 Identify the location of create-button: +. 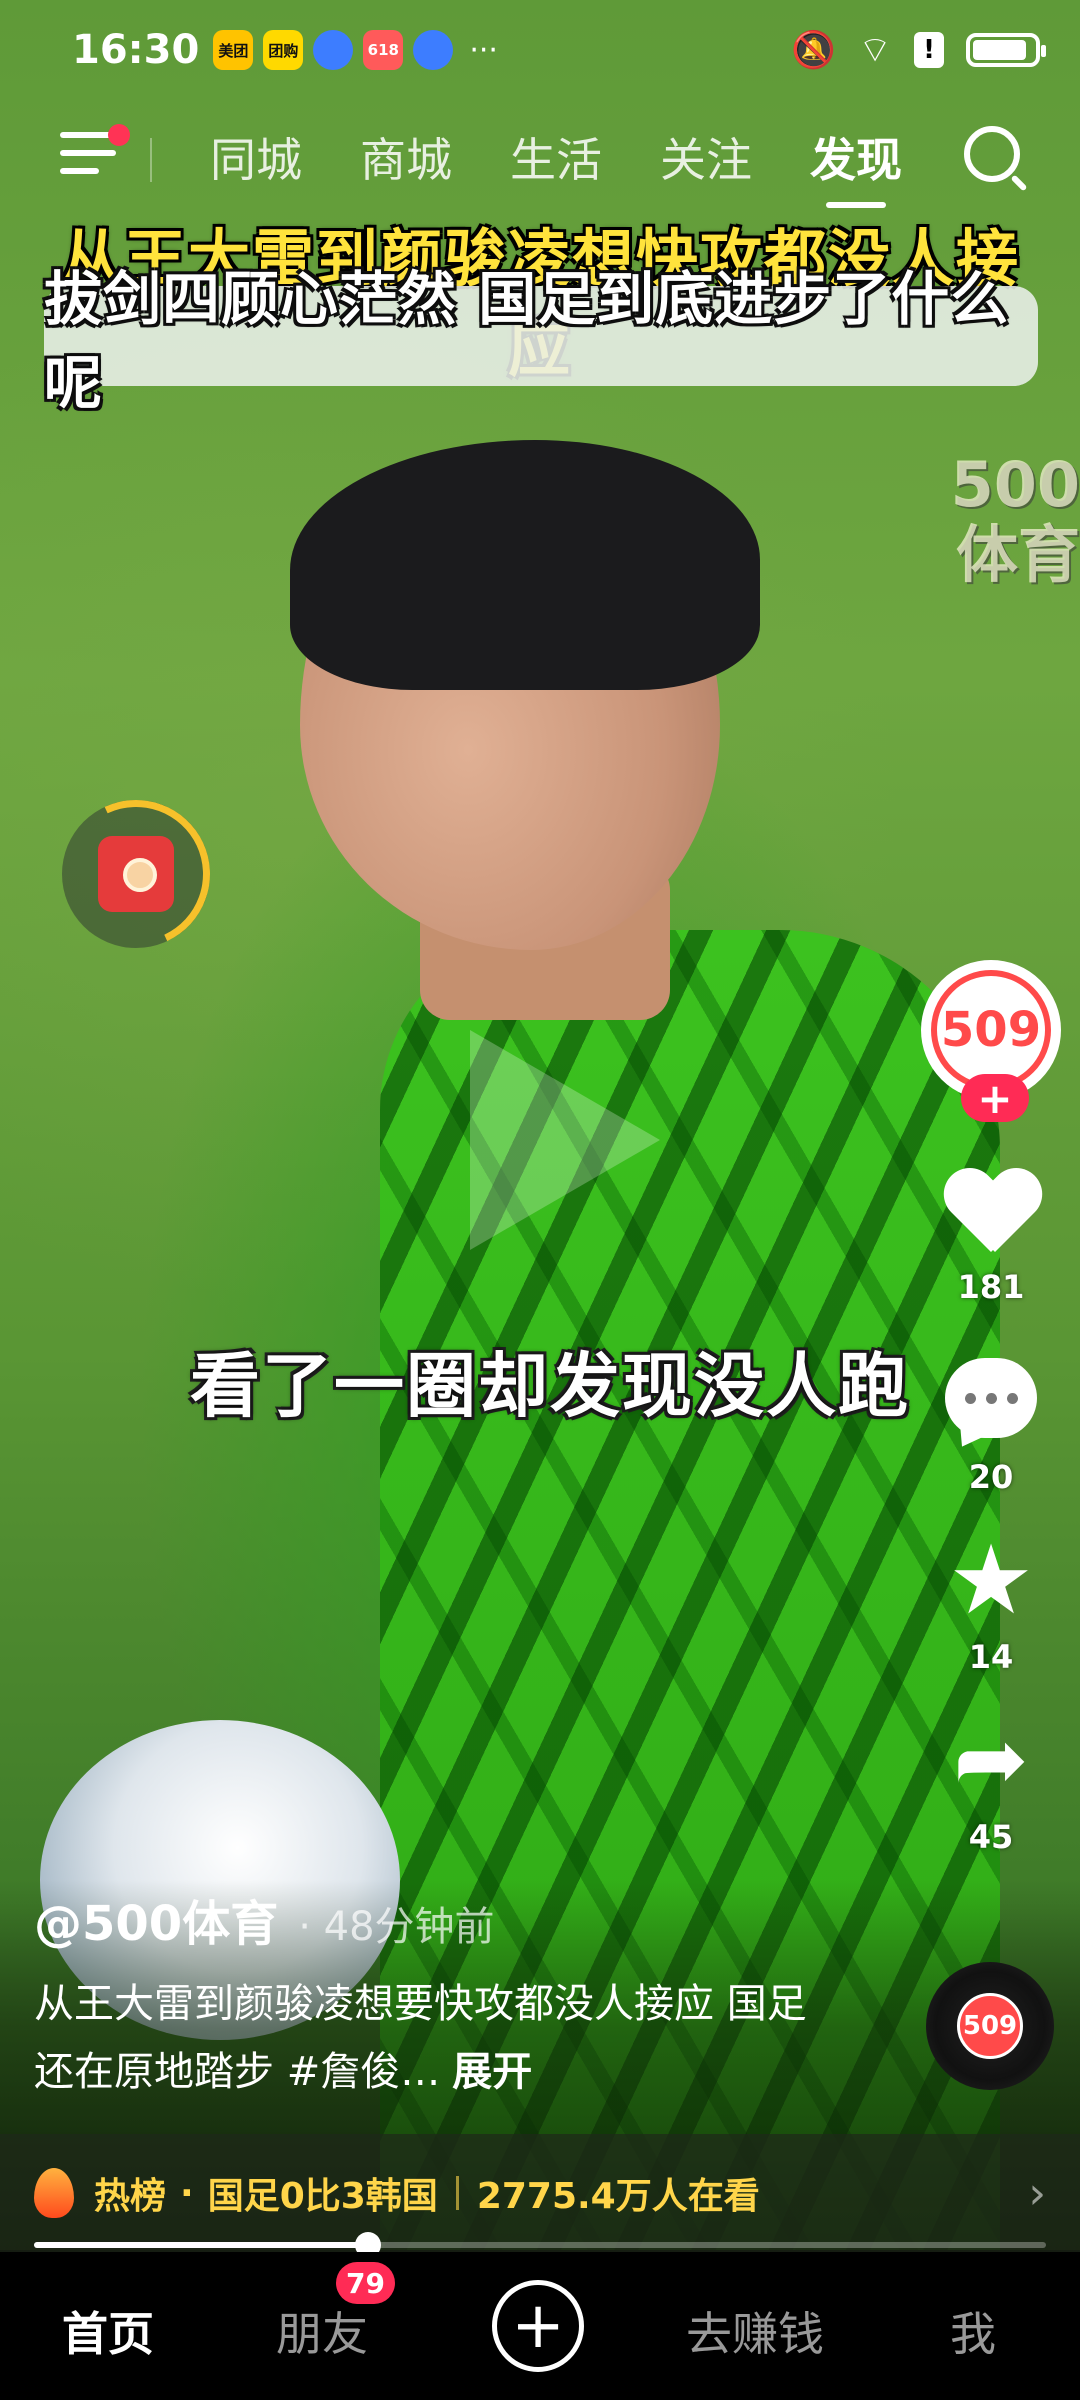
(538, 2326).